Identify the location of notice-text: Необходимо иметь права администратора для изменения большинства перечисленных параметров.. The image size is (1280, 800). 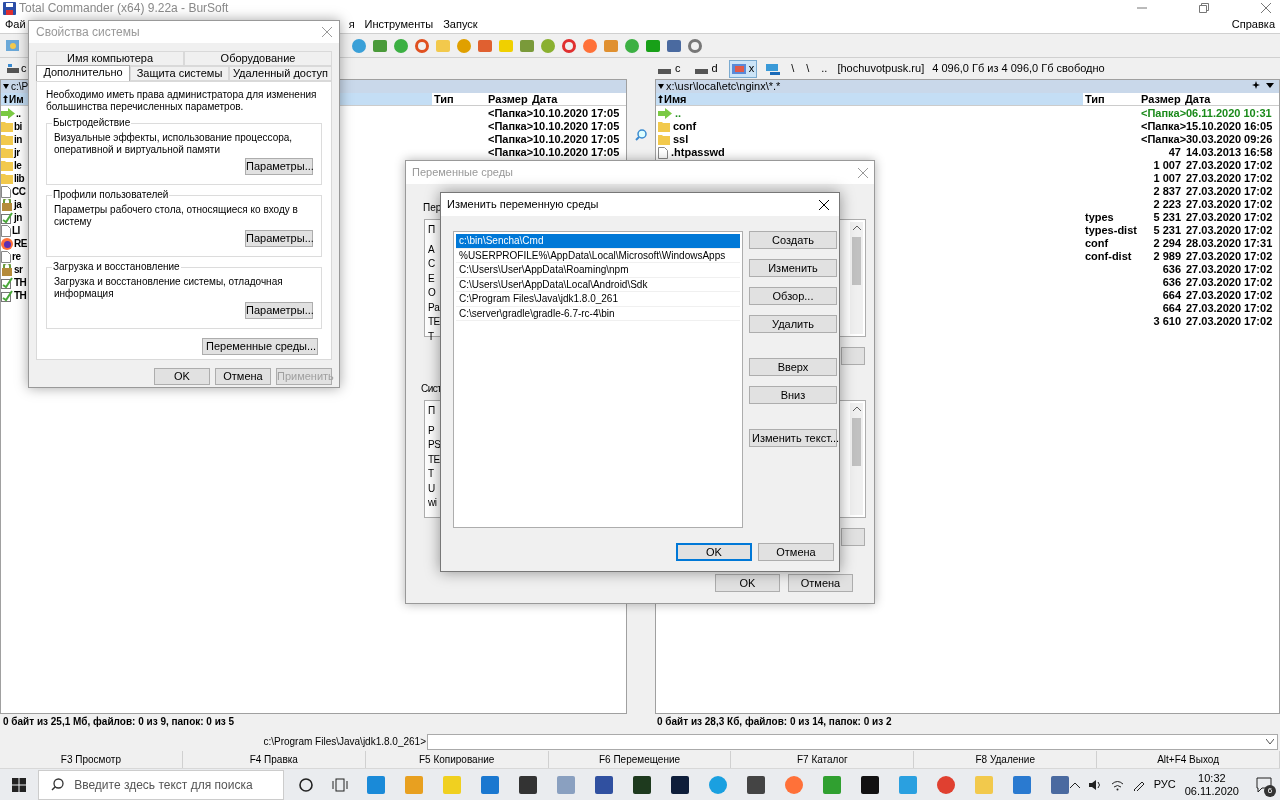
(182, 101).